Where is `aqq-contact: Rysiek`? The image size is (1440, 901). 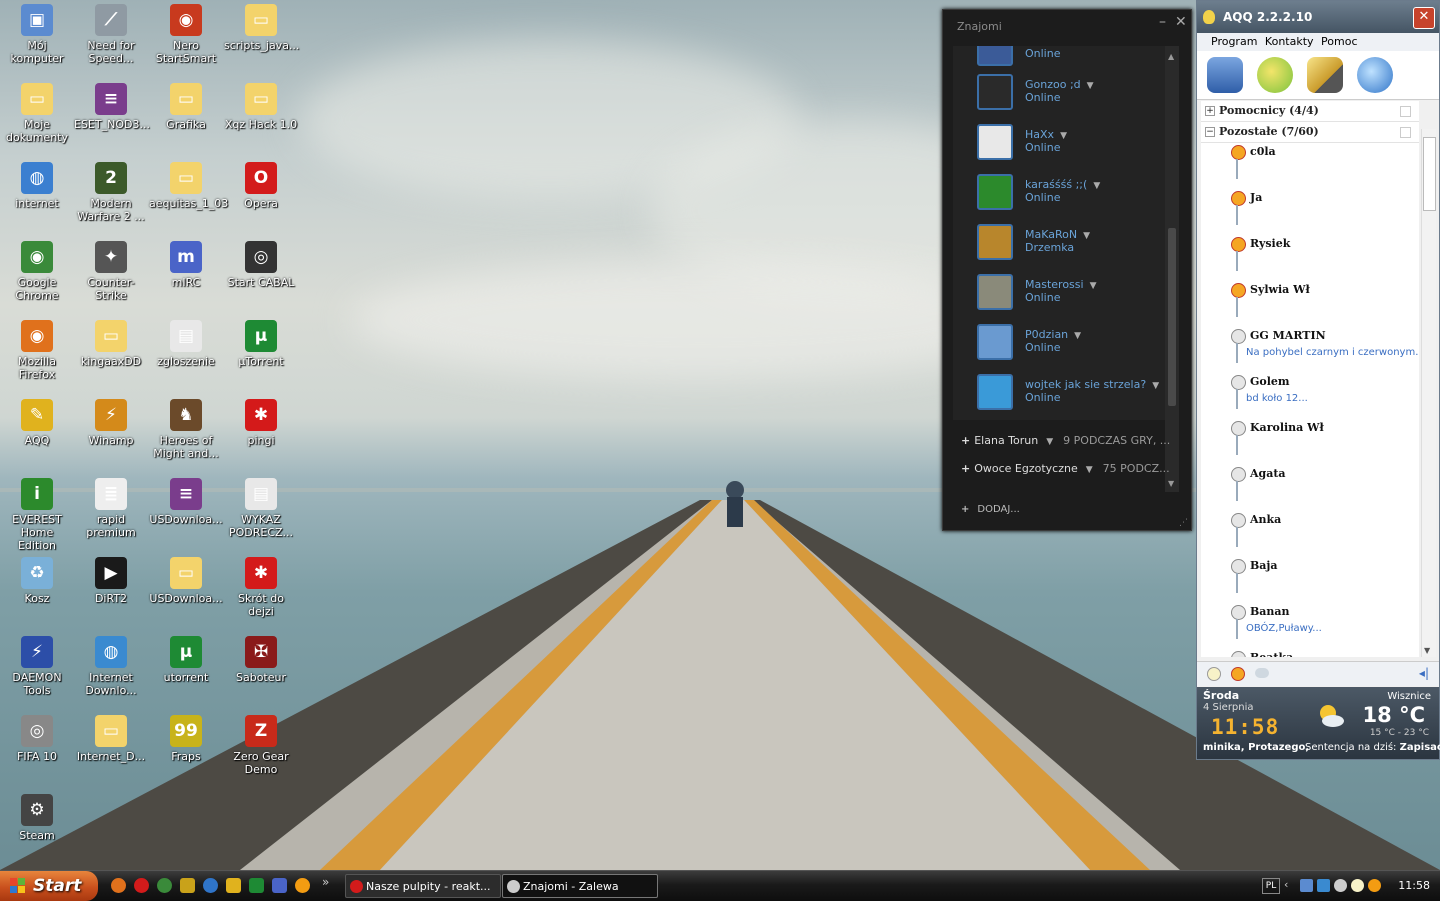
aqq-contact: Rysiek is located at coordinates (1310, 258).